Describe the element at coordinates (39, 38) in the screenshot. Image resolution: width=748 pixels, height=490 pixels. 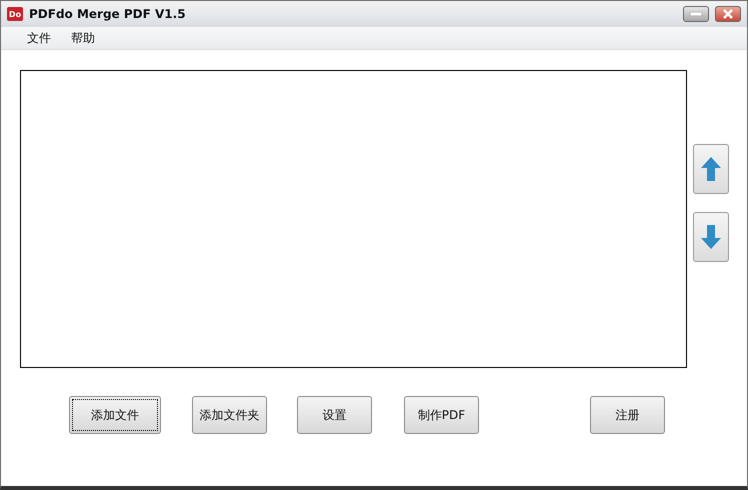
I see `menu-item: 文件` at that location.